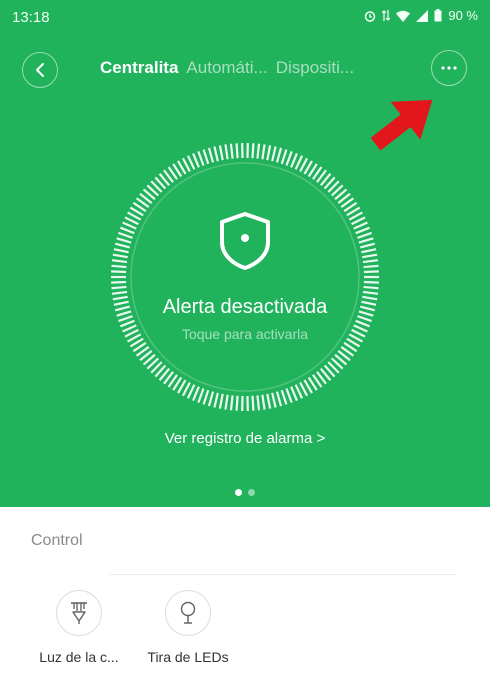 Image resolution: width=490 pixels, height=681 pixels. Describe the element at coordinates (370, 16) in the screenshot. I see `alarm-clock-icon` at that location.